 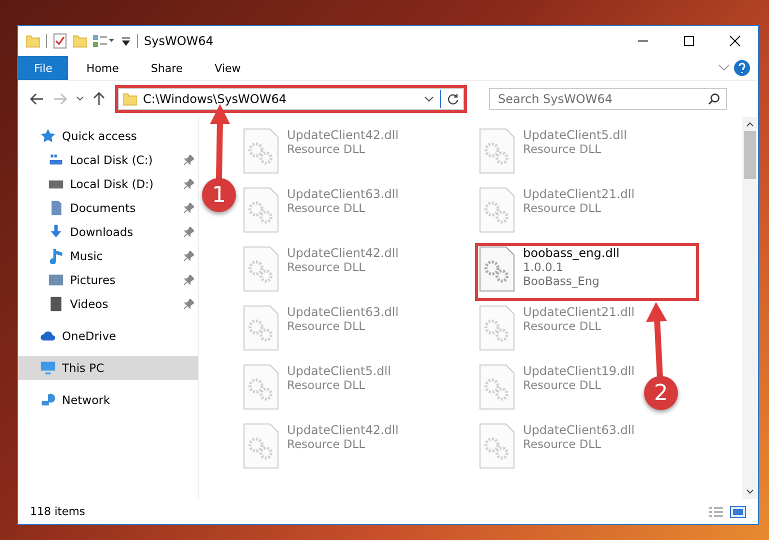 What do you see at coordinates (56, 304) in the screenshot?
I see `videos-icon` at bounding box center [56, 304].